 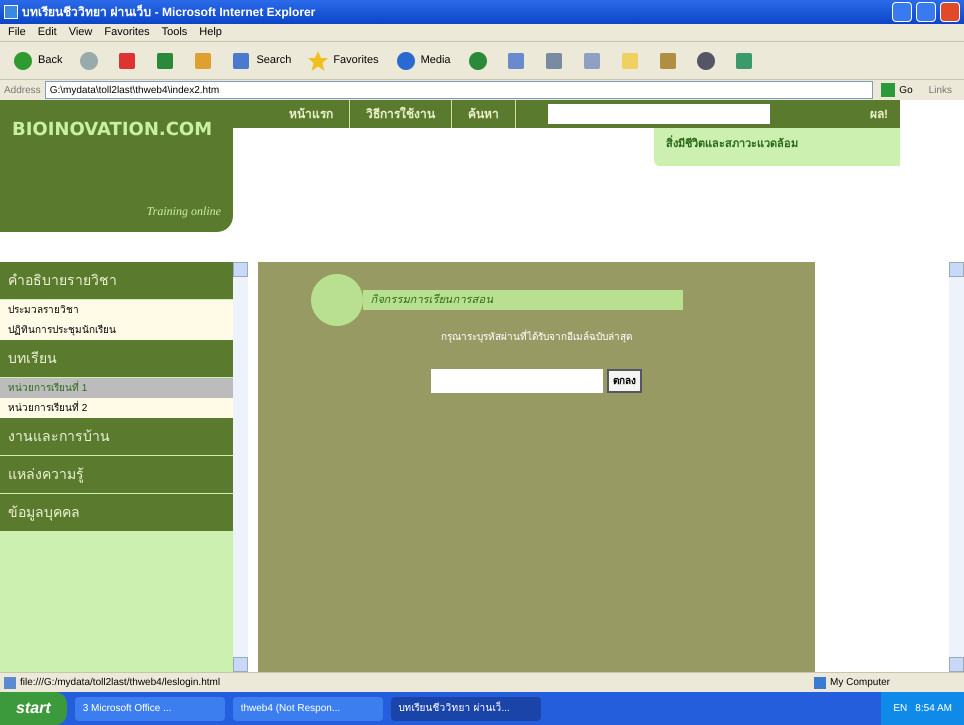 I want to click on nav-link: วิธีการใช้งาน, so click(x=401, y=114).